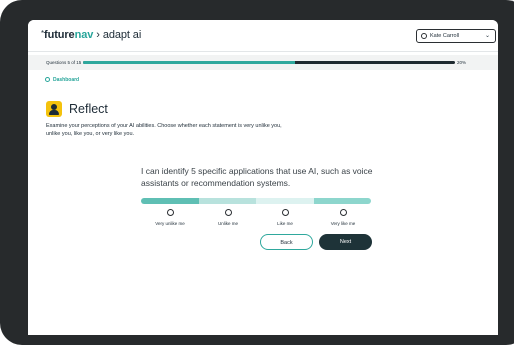 This screenshot has height=345, width=514. What do you see at coordinates (170, 223) in the screenshot?
I see `option-label: Very unlike me` at bounding box center [170, 223].